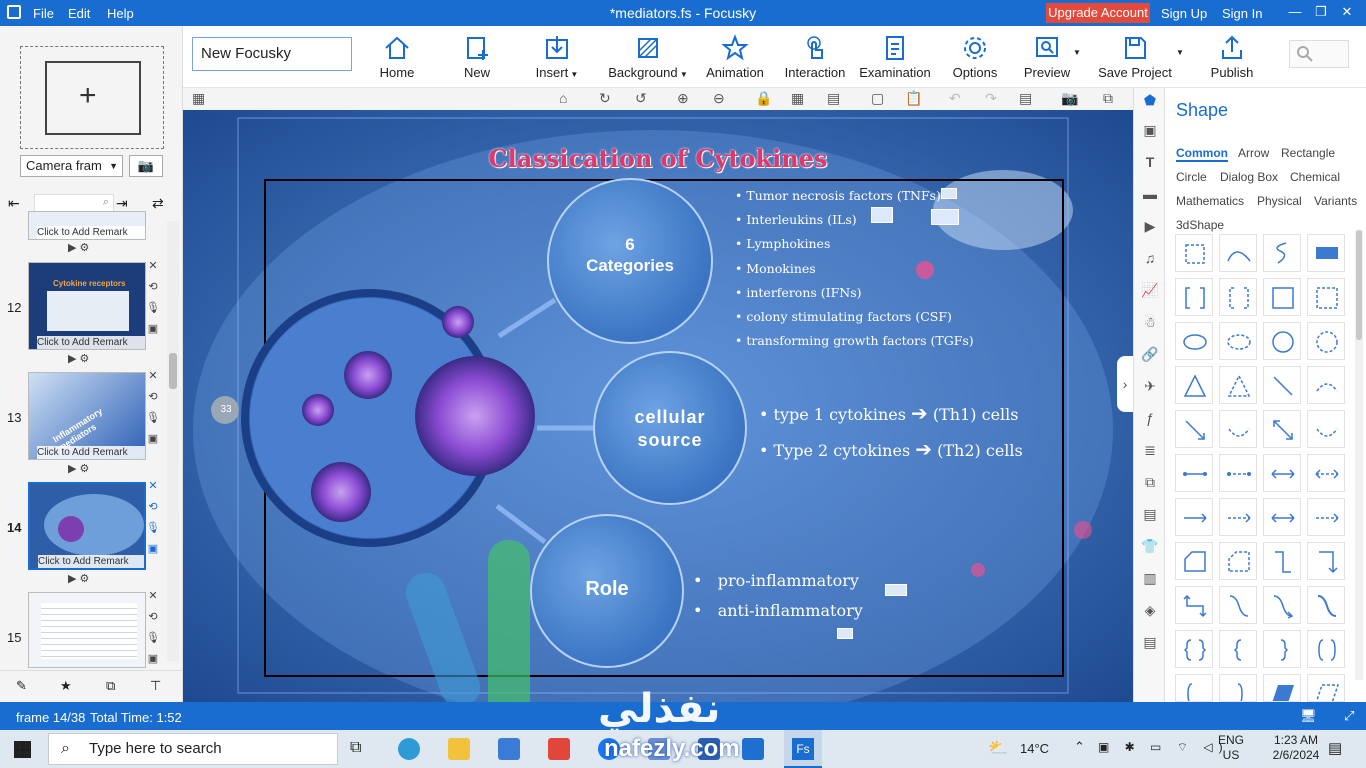 The width and height of the screenshot is (1366, 768). What do you see at coordinates (1359, 285) in the screenshot?
I see `scroll-thumb` at bounding box center [1359, 285].